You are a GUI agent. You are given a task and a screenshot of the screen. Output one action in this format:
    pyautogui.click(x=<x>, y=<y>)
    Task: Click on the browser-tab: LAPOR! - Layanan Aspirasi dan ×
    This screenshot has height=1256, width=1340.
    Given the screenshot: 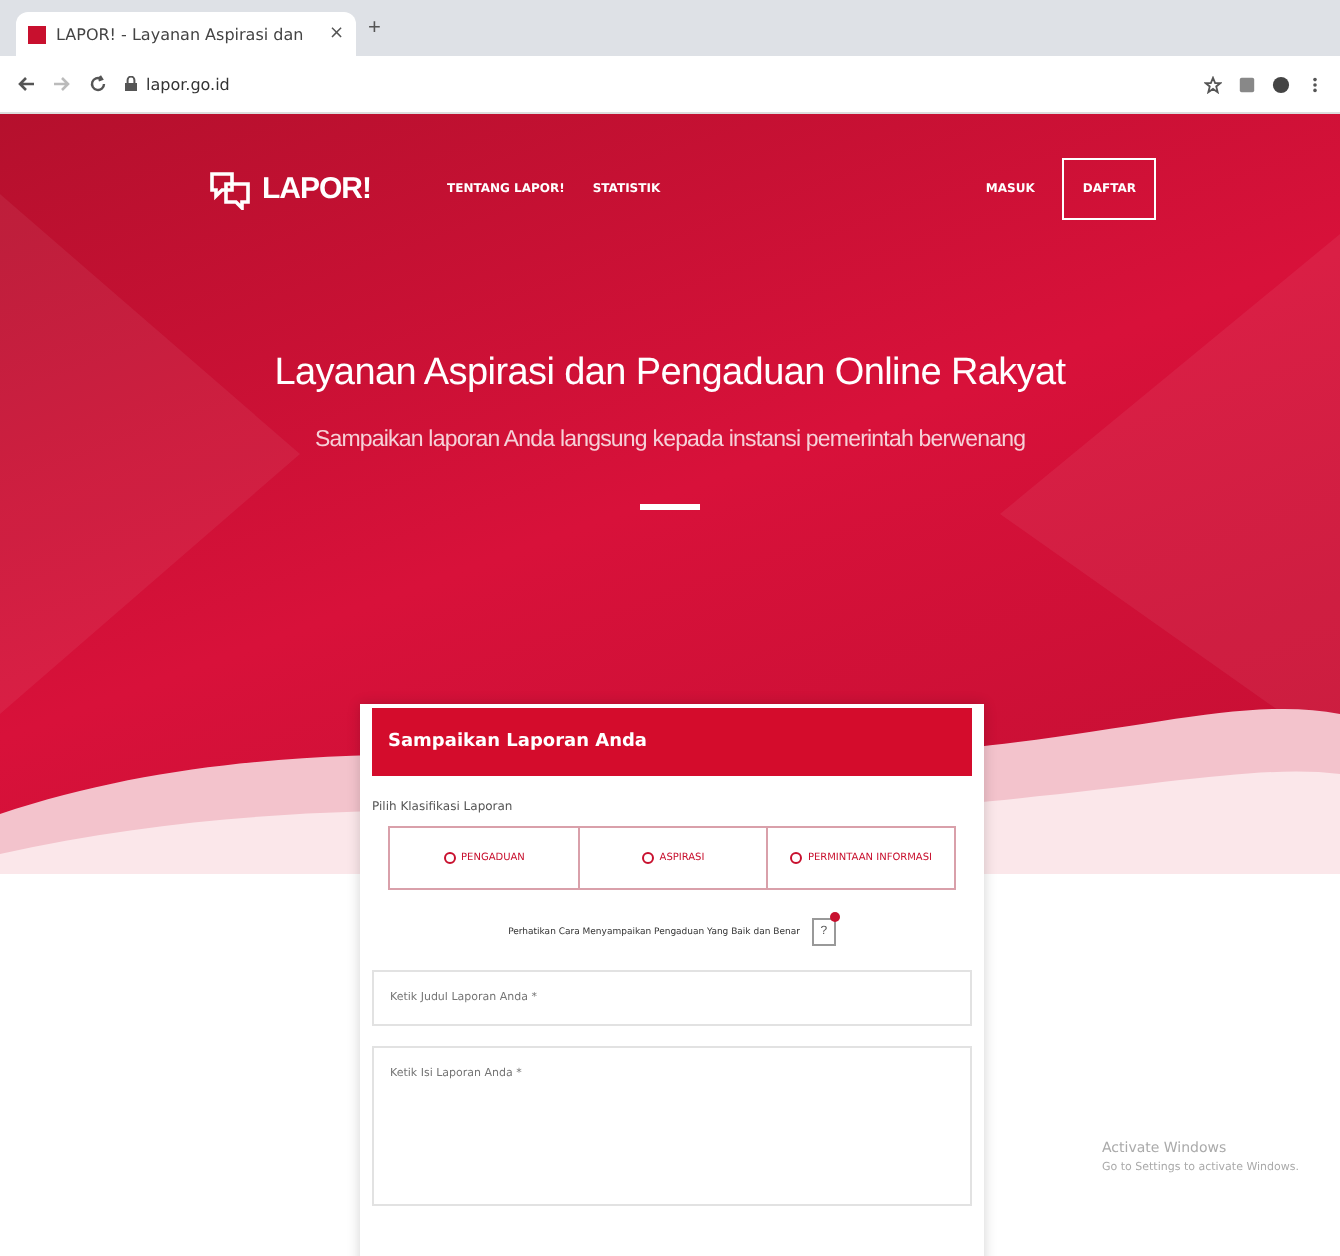 What is the action you would take?
    pyautogui.click(x=186, y=34)
    